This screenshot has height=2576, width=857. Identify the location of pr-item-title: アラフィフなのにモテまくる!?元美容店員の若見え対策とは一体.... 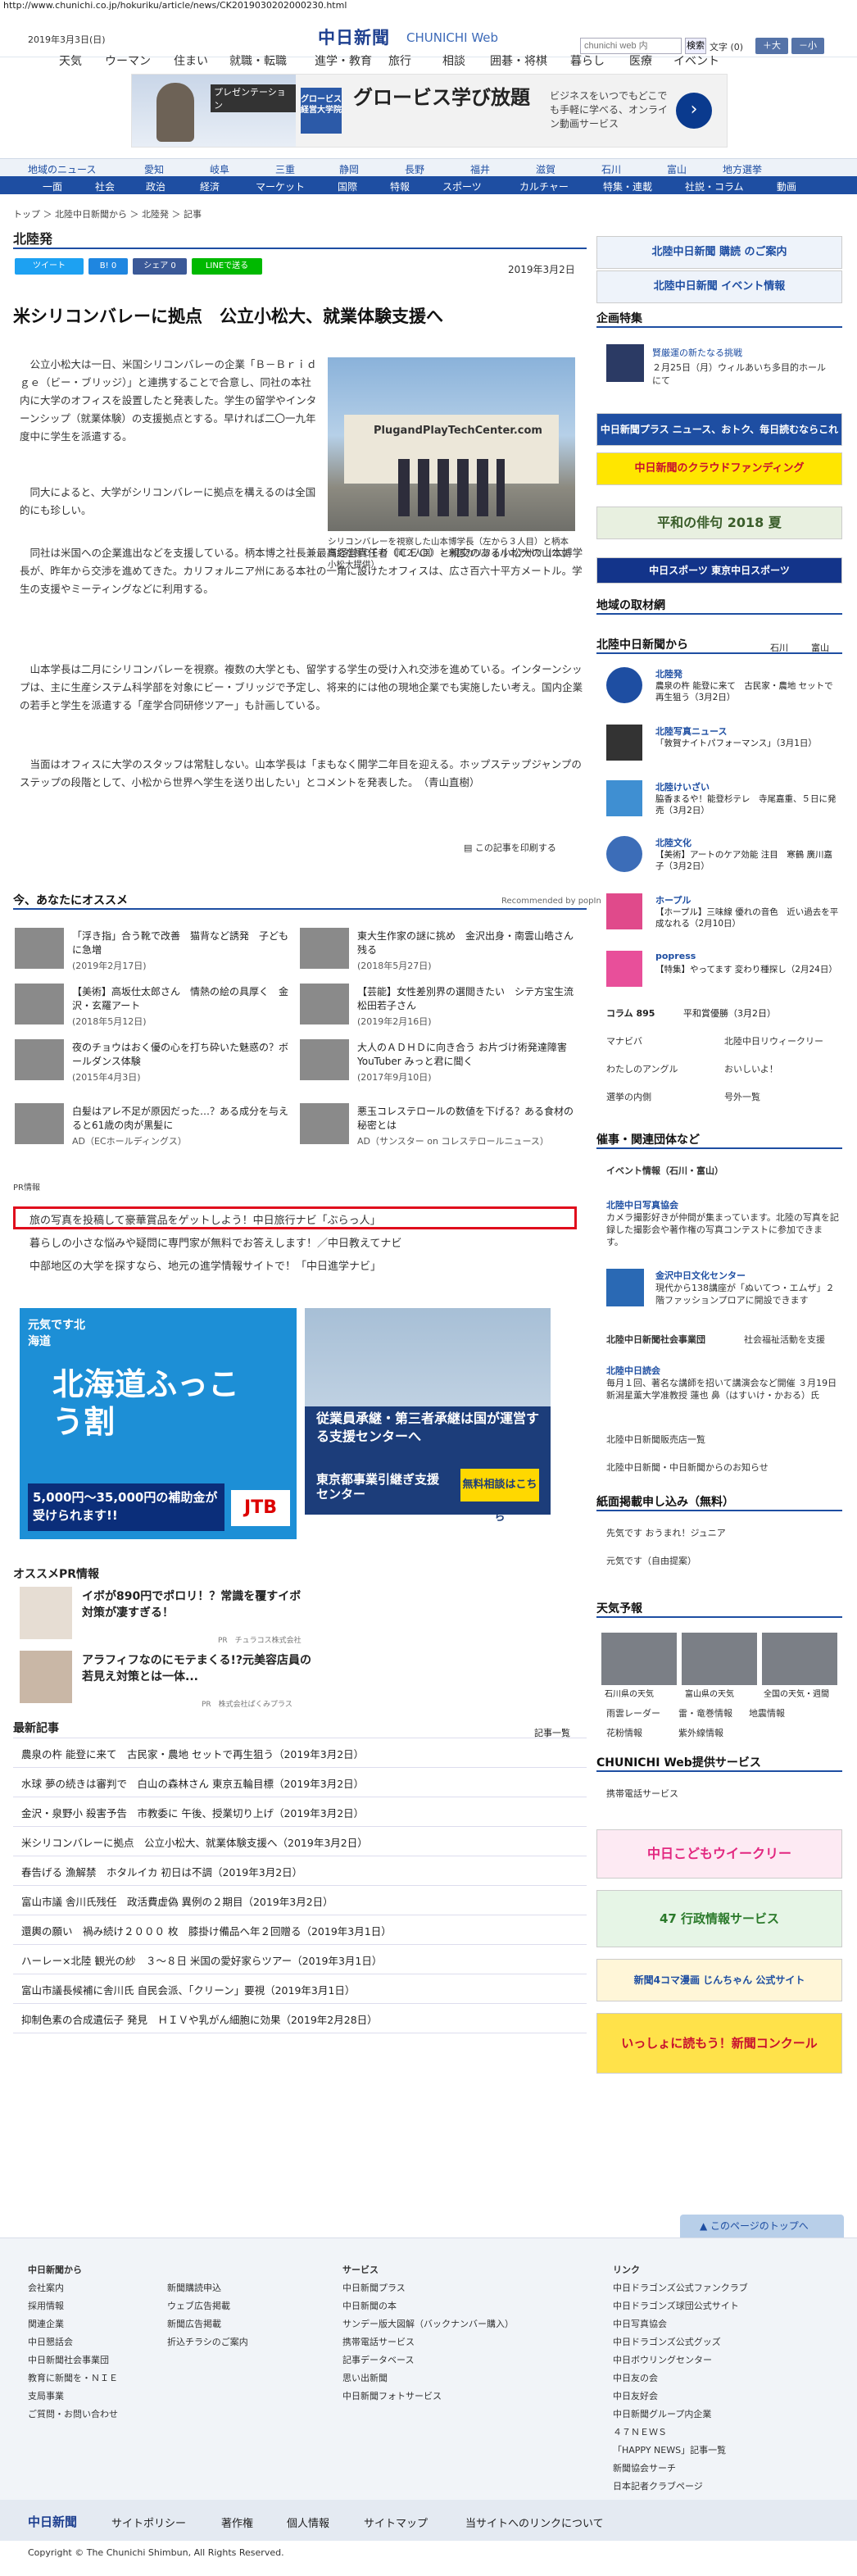
(197, 1668).